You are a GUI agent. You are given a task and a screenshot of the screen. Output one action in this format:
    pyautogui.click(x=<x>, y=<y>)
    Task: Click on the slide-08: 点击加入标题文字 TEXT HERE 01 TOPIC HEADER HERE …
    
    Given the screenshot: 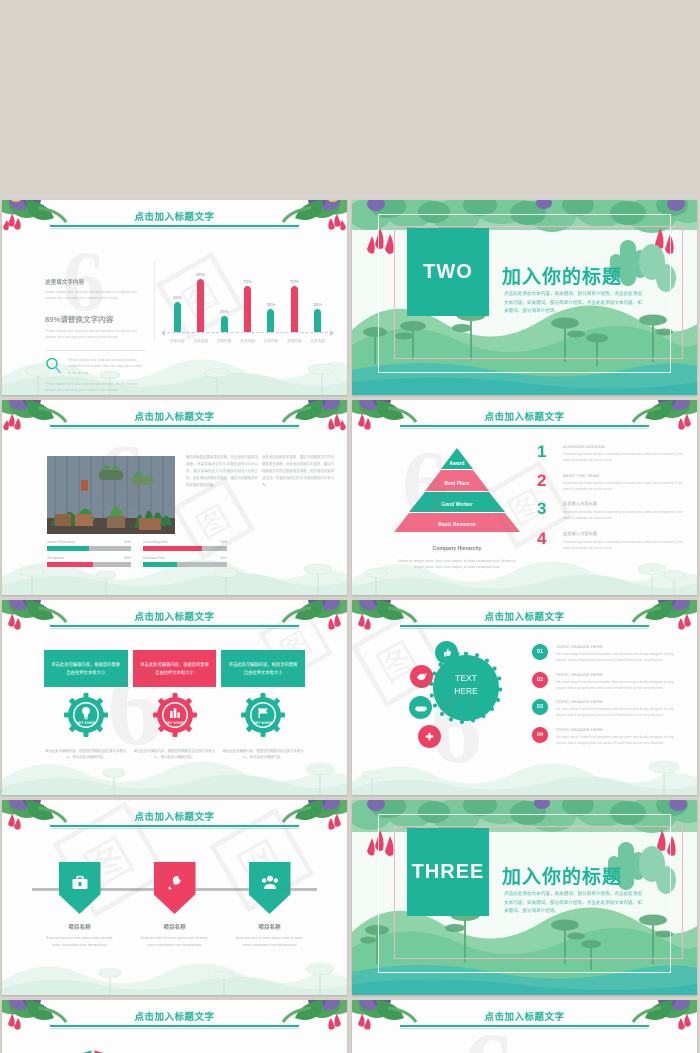 What is the action you would take?
    pyautogui.click(x=524, y=697)
    